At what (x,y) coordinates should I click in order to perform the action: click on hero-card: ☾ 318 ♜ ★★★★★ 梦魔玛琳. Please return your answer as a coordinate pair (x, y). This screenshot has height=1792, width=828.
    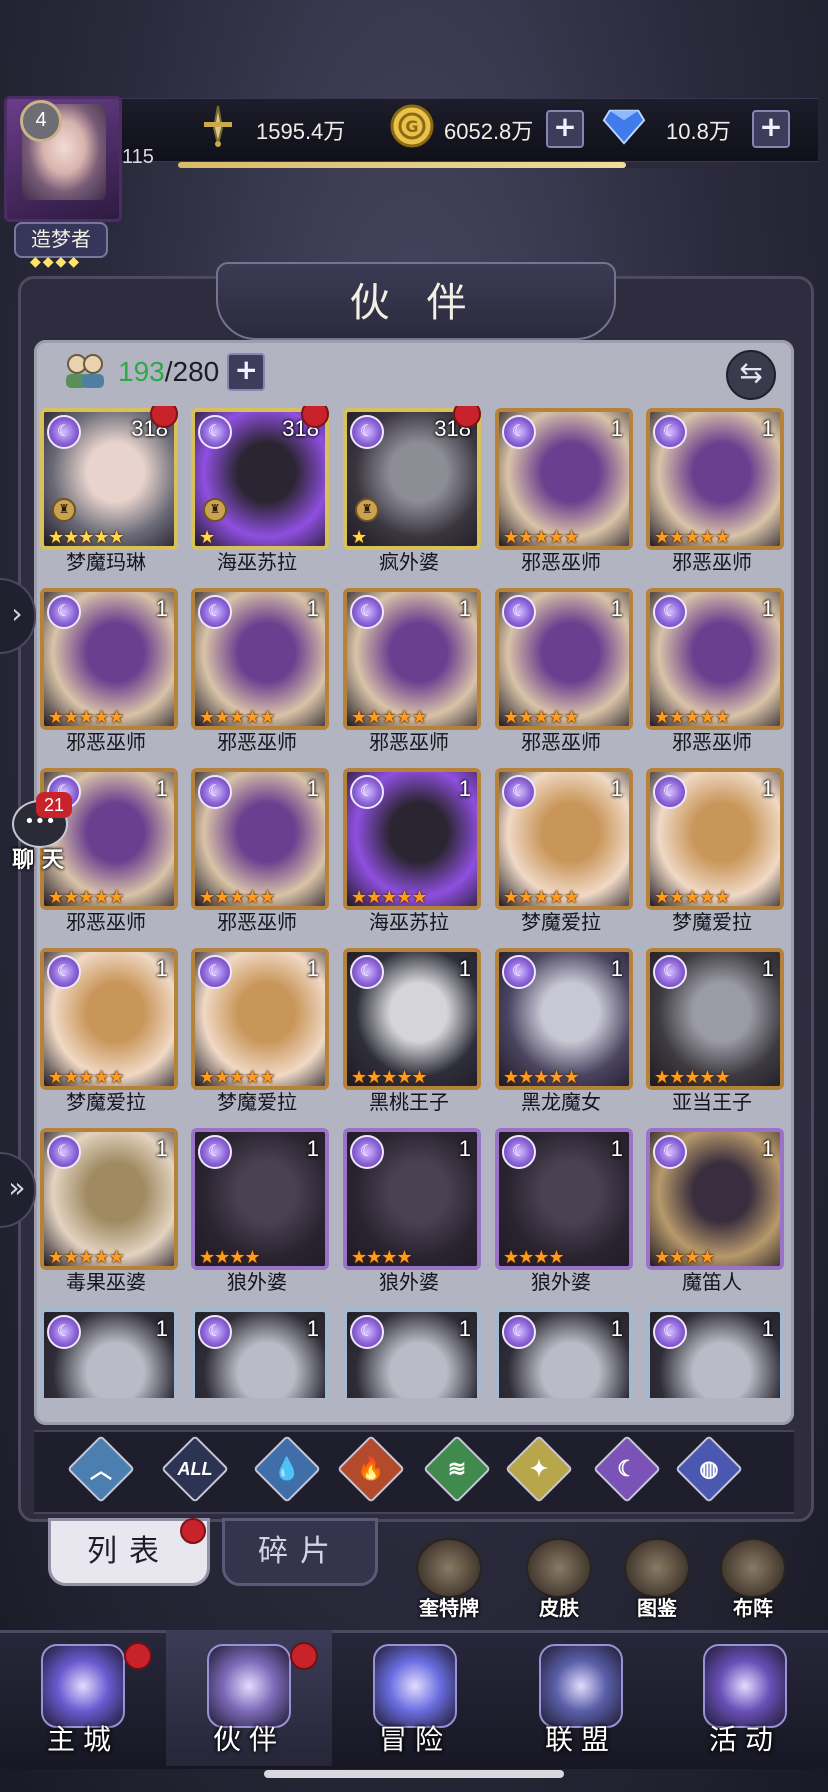
    Looking at the image, I should click on (107, 495).